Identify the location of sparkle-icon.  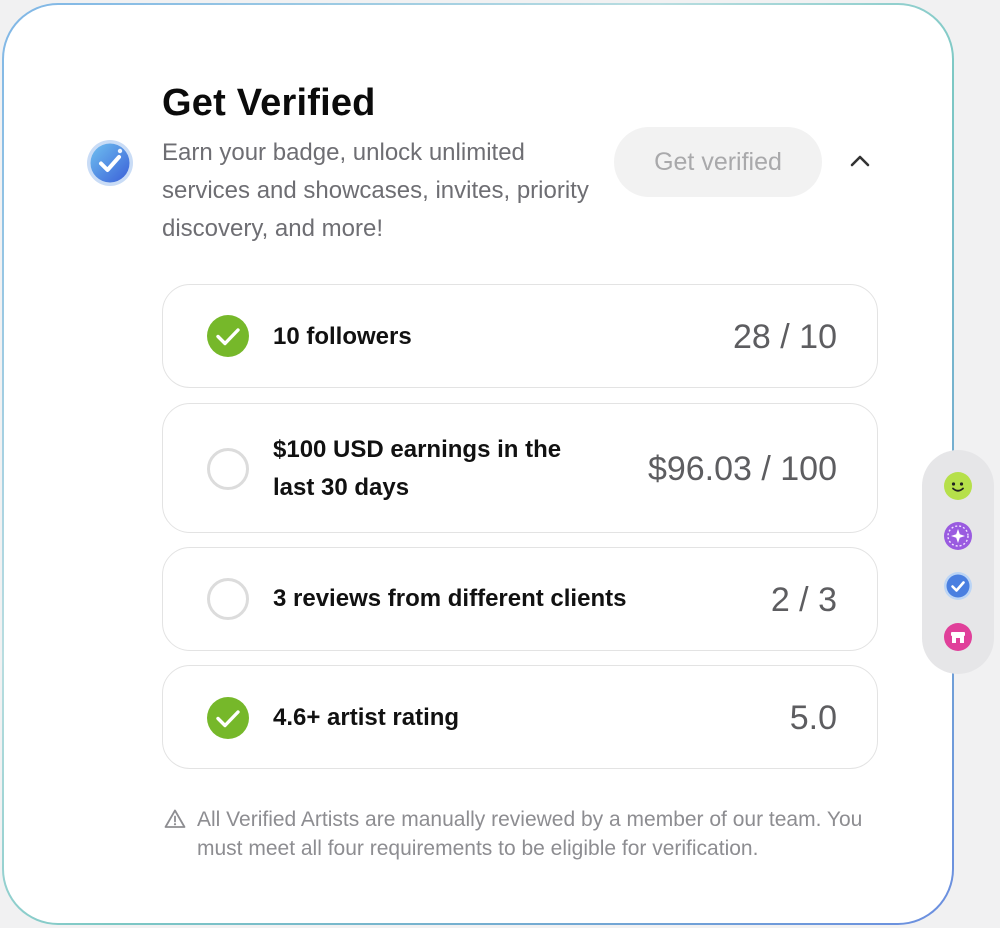
(958, 536).